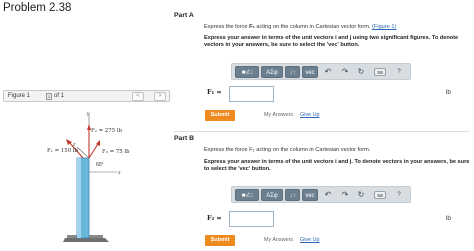  Describe the element at coordinates (251, 219) in the screenshot. I see `part-b-answer-input` at that location.